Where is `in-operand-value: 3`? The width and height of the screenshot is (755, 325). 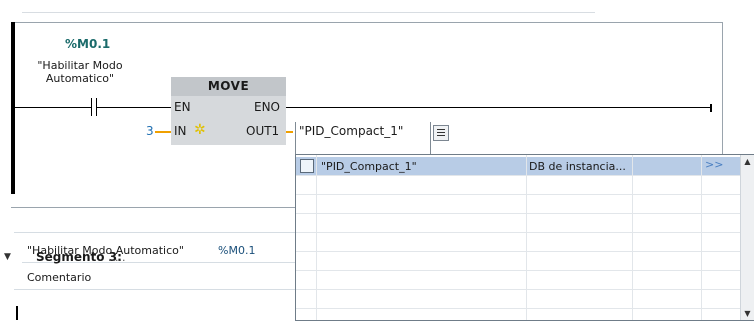
in-operand-value: 3 is located at coordinates (150, 131).